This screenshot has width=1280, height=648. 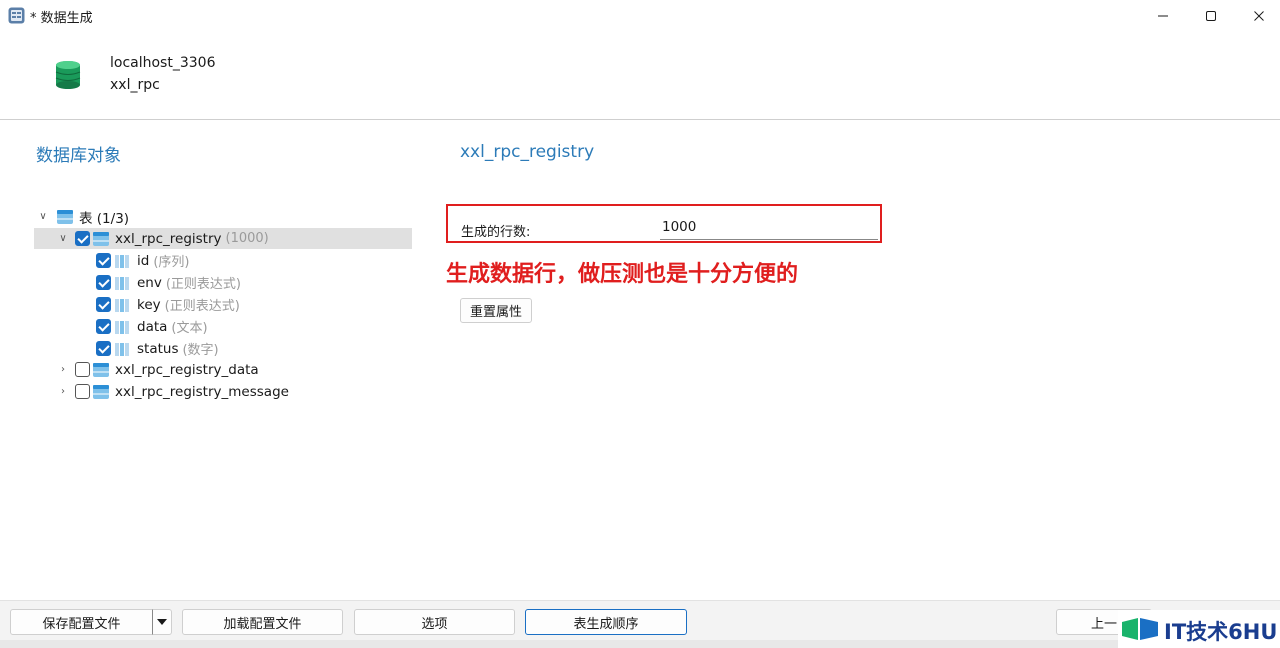 I want to click on connection-header: localhost_3306 xxl_rpc, so click(x=640, y=76).